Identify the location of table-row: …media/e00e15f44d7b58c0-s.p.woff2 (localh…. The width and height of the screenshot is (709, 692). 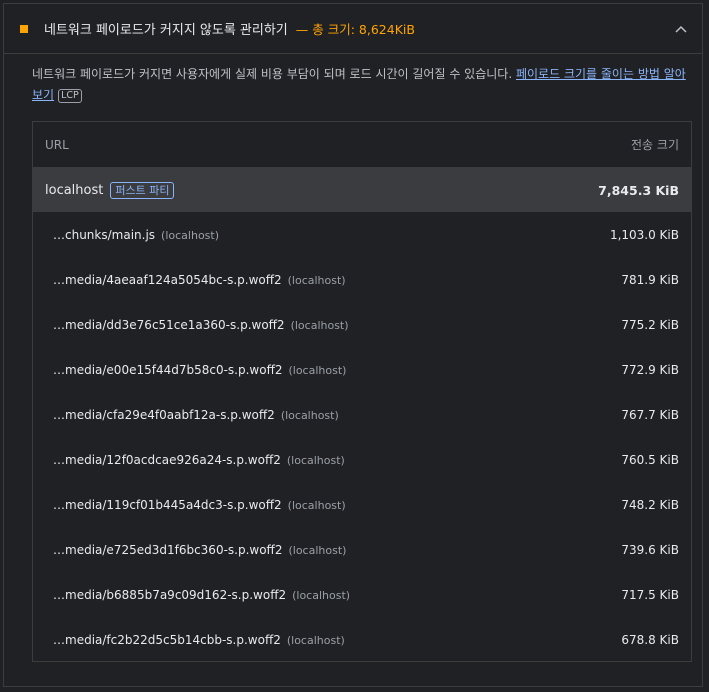
(362, 369).